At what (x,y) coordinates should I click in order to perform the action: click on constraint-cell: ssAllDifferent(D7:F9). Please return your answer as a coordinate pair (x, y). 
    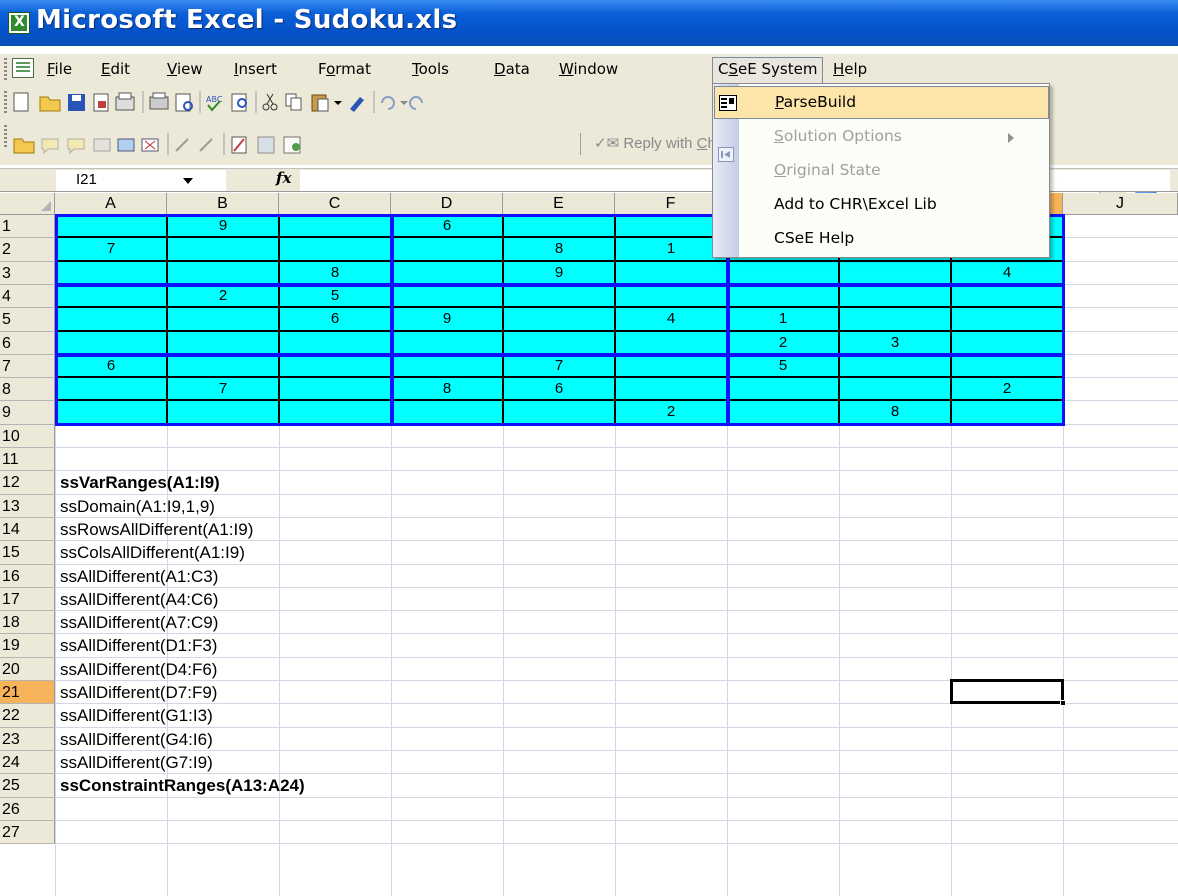
    Looking at the image, I should click on (138, 692).